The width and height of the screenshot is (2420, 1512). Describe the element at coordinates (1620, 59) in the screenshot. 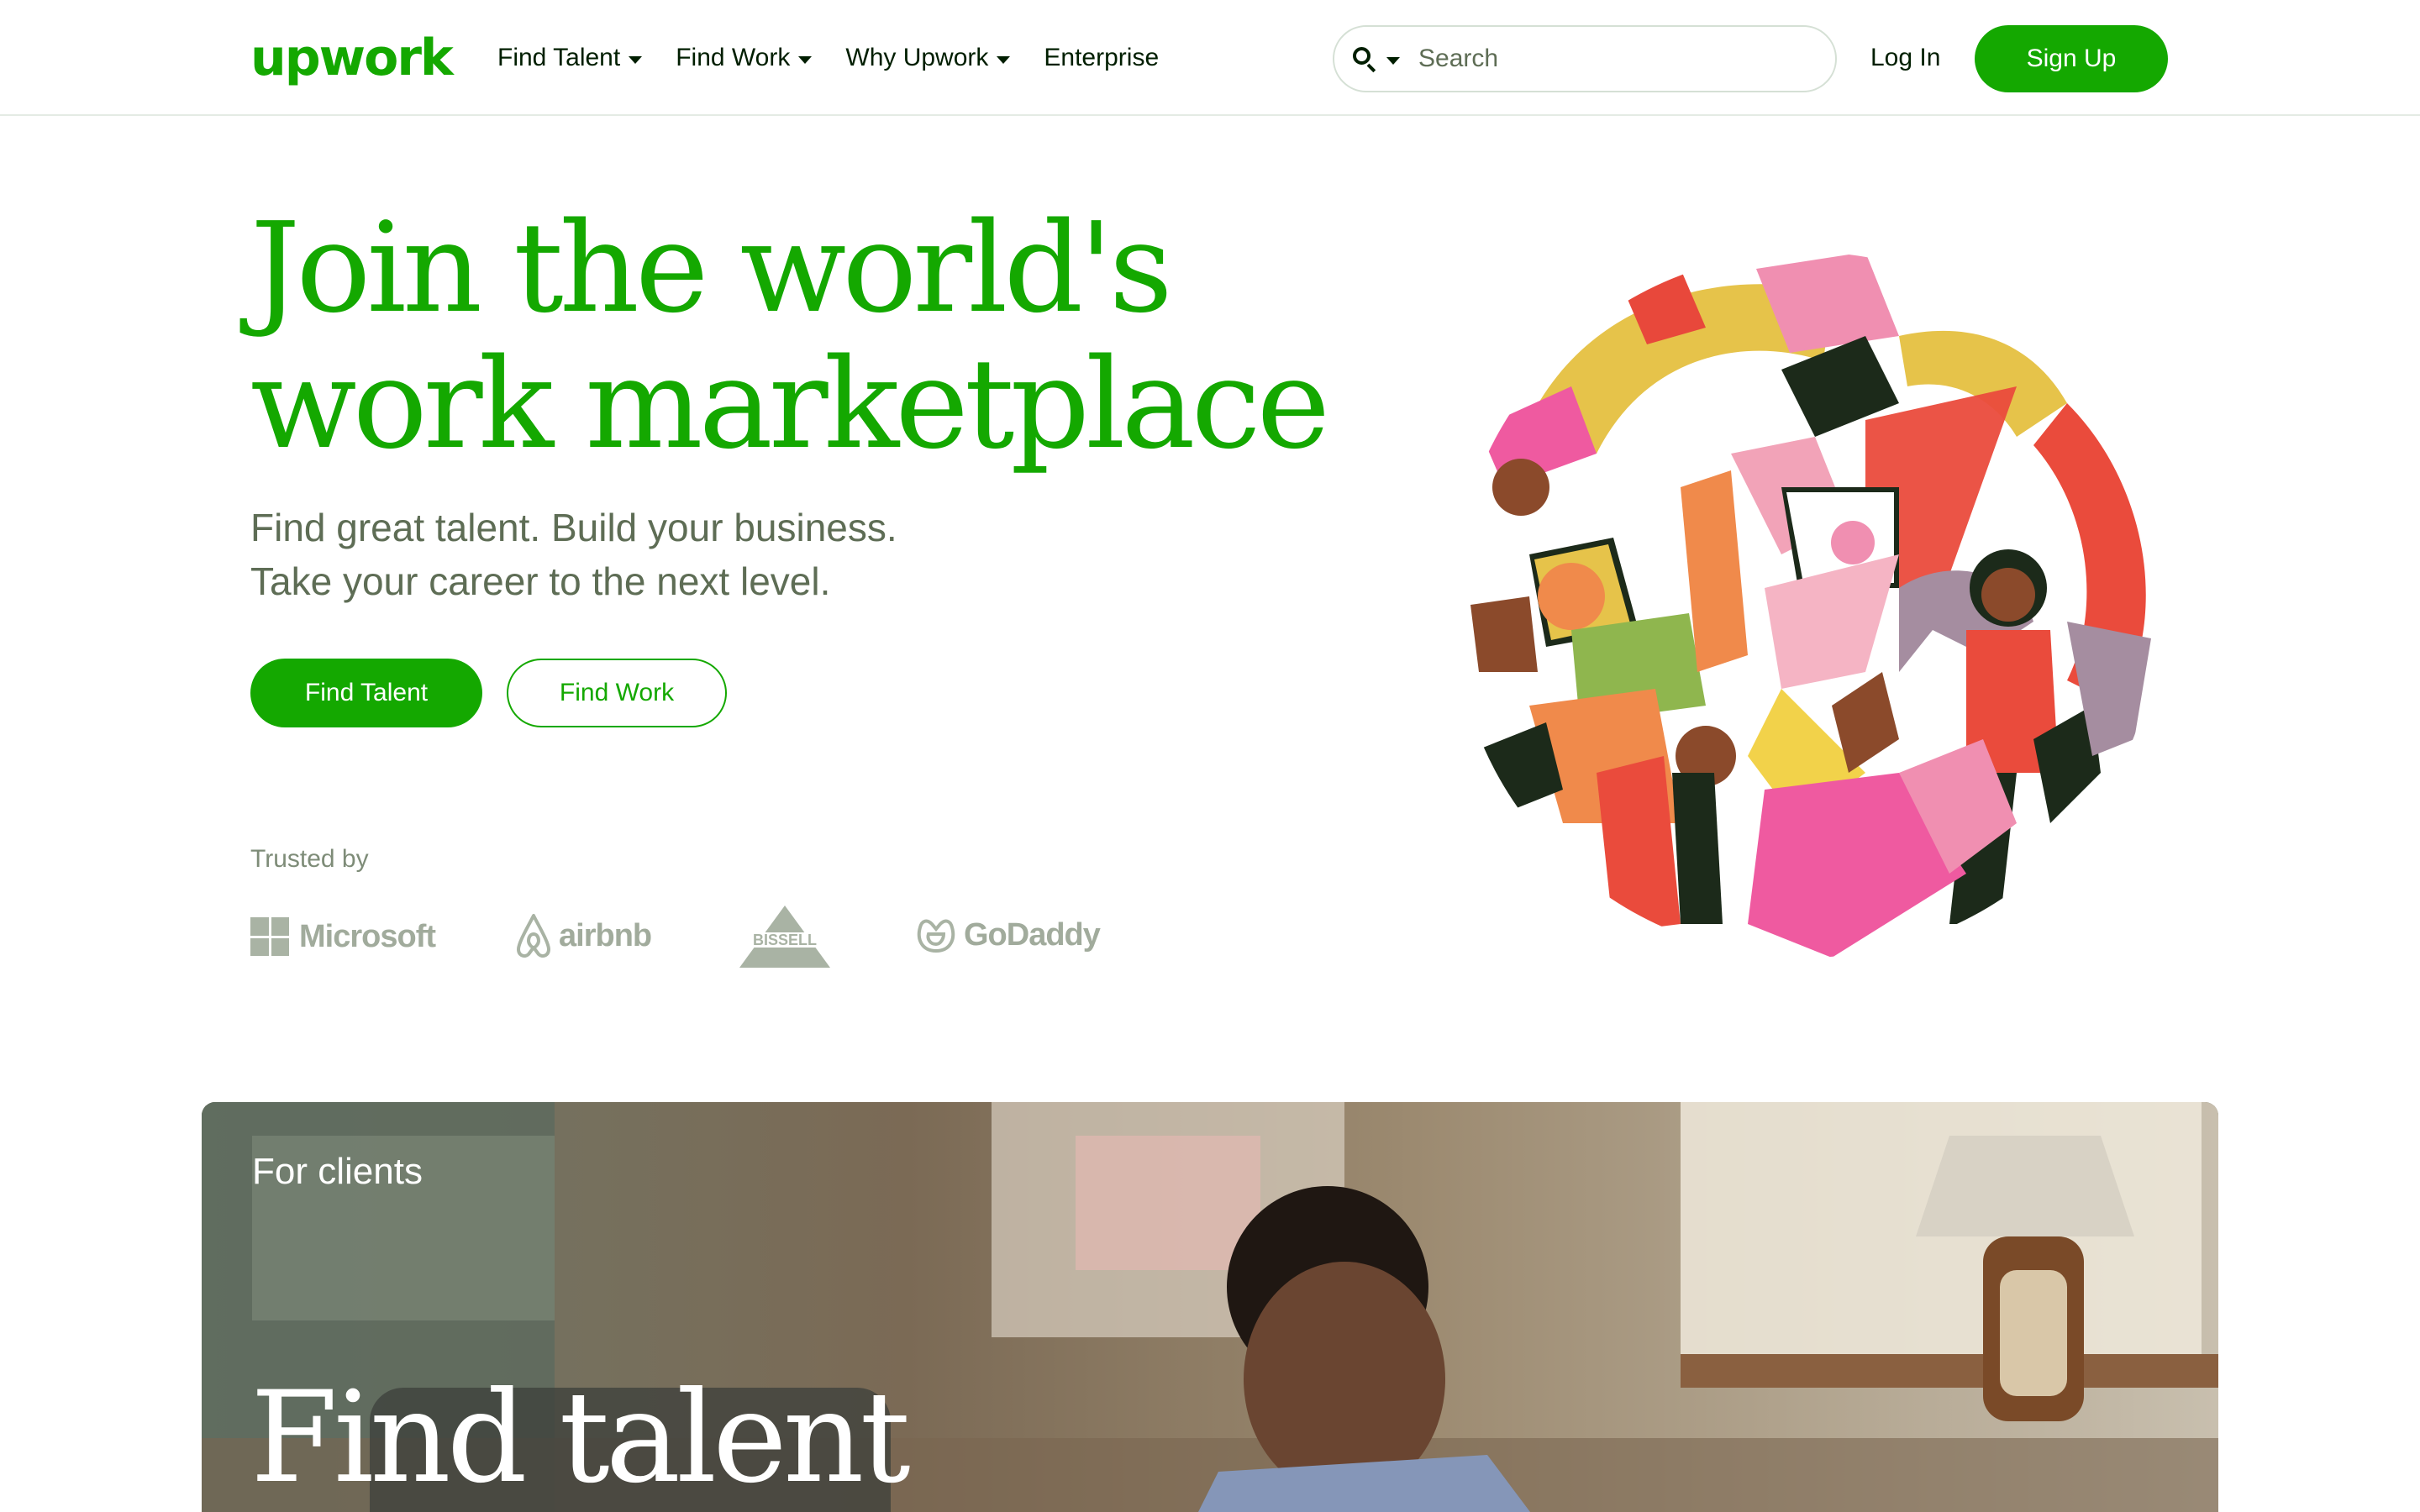

I see `search-input` at that location.